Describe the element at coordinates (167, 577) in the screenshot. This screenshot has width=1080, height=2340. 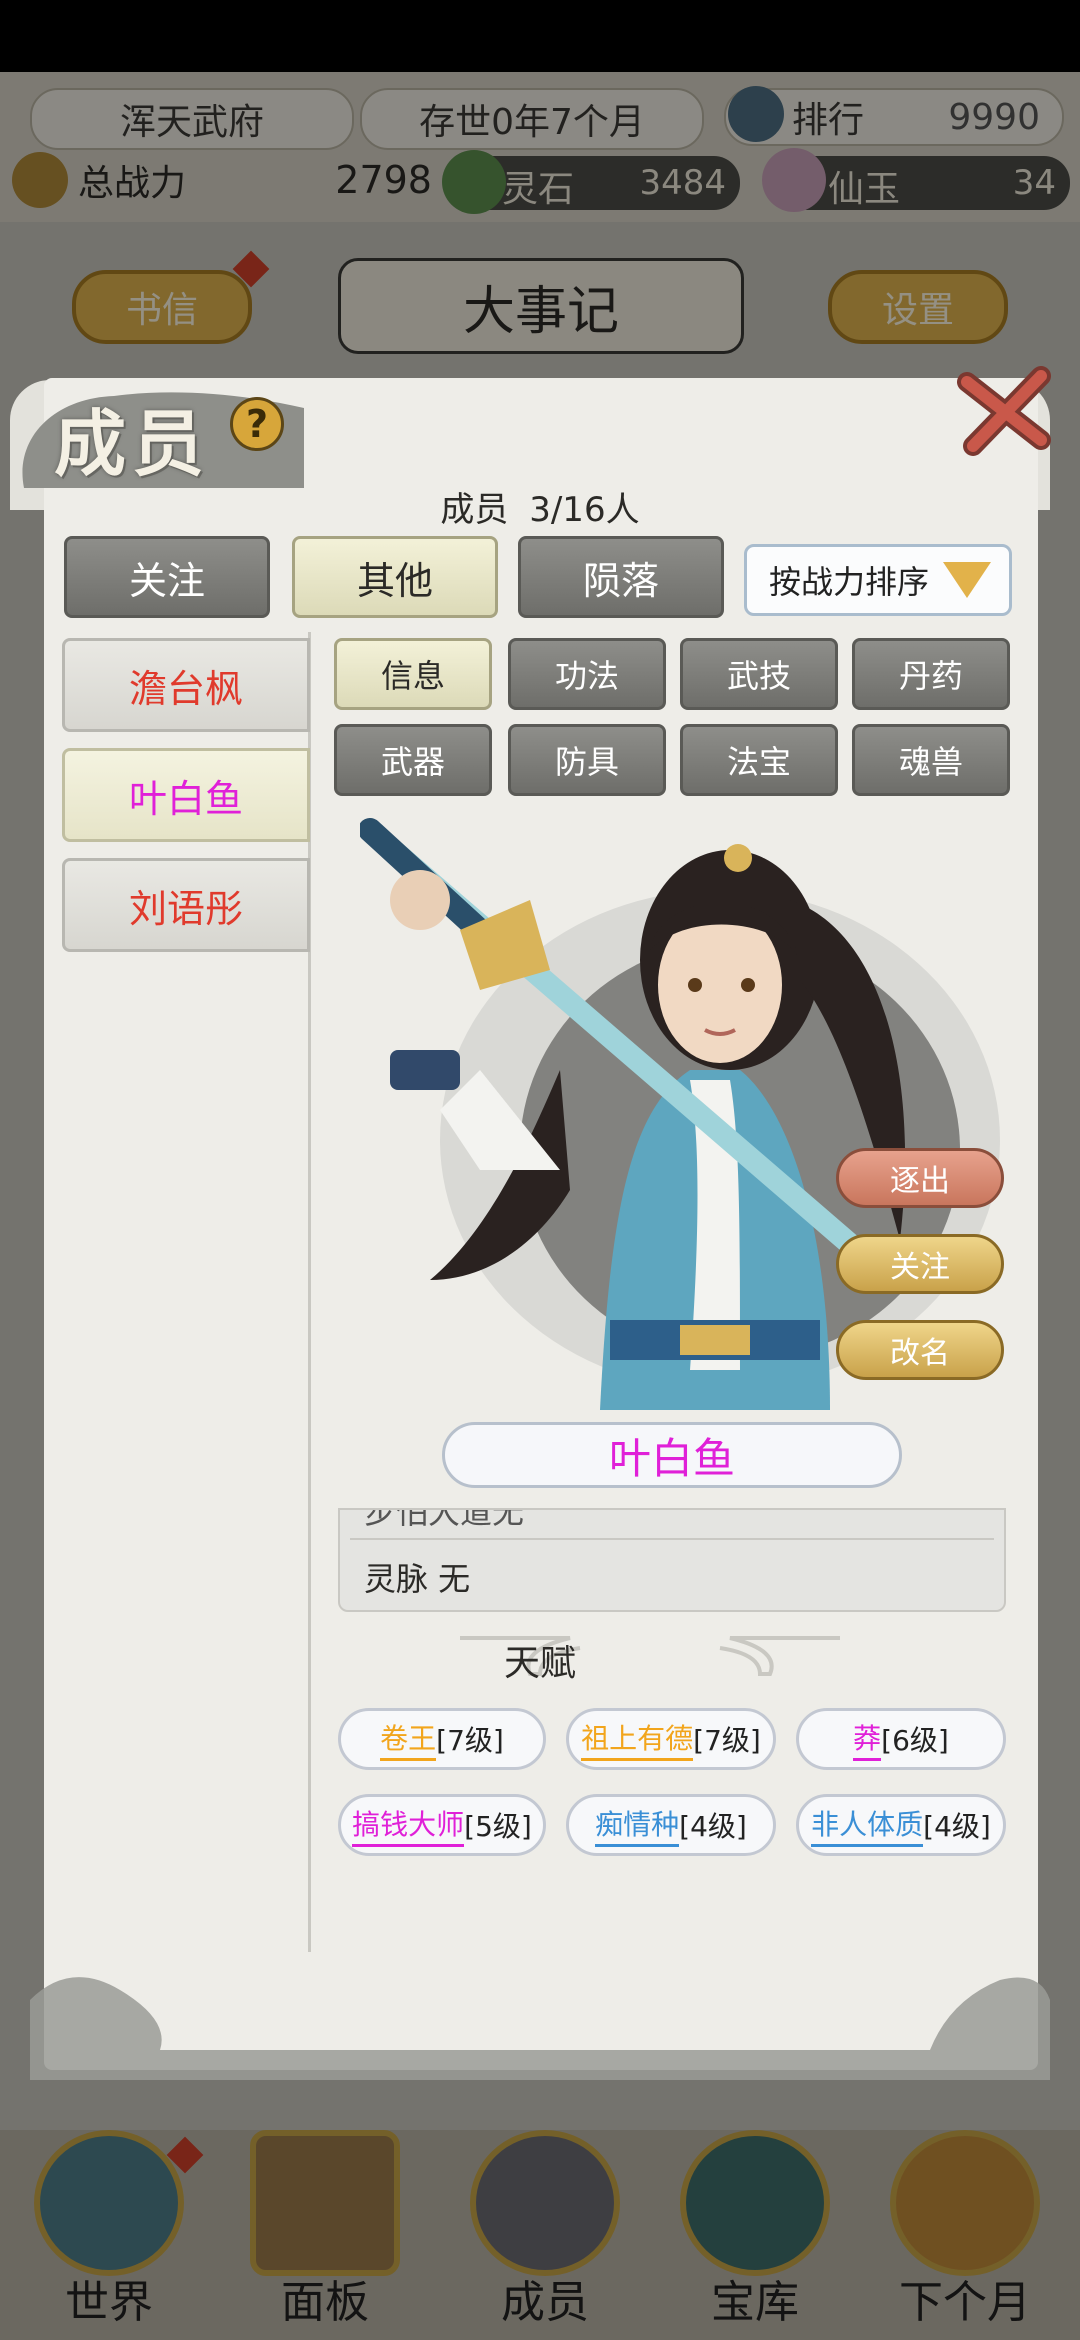
I see `tab-follow: 关注` at that location.